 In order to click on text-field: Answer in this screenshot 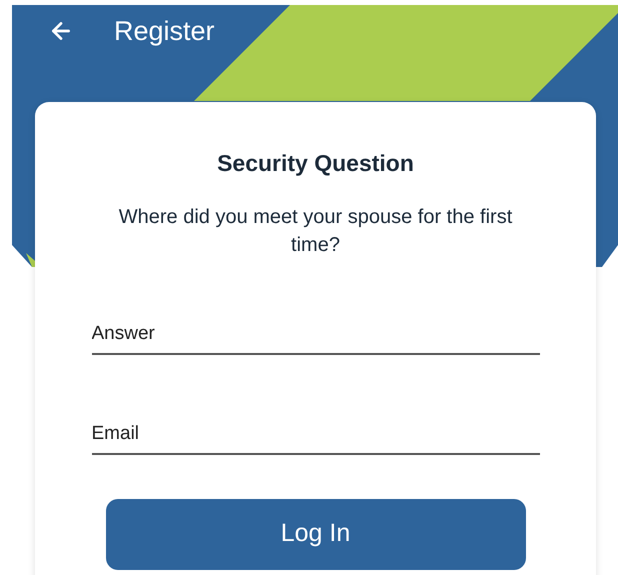, I will do `click(316, 326)`.